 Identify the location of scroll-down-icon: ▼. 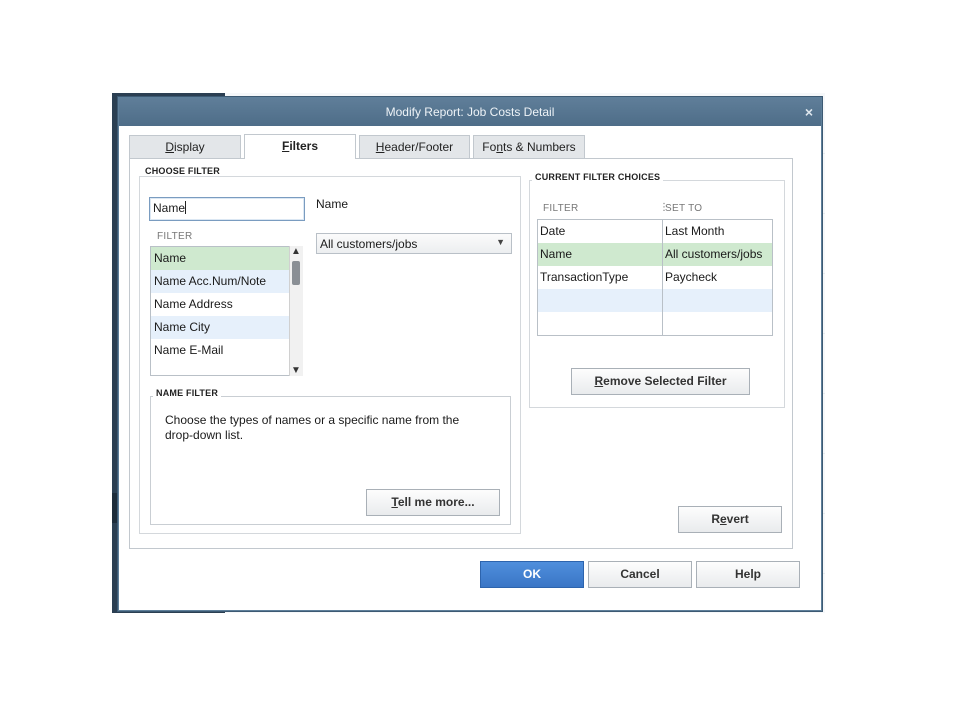
(296, 370).